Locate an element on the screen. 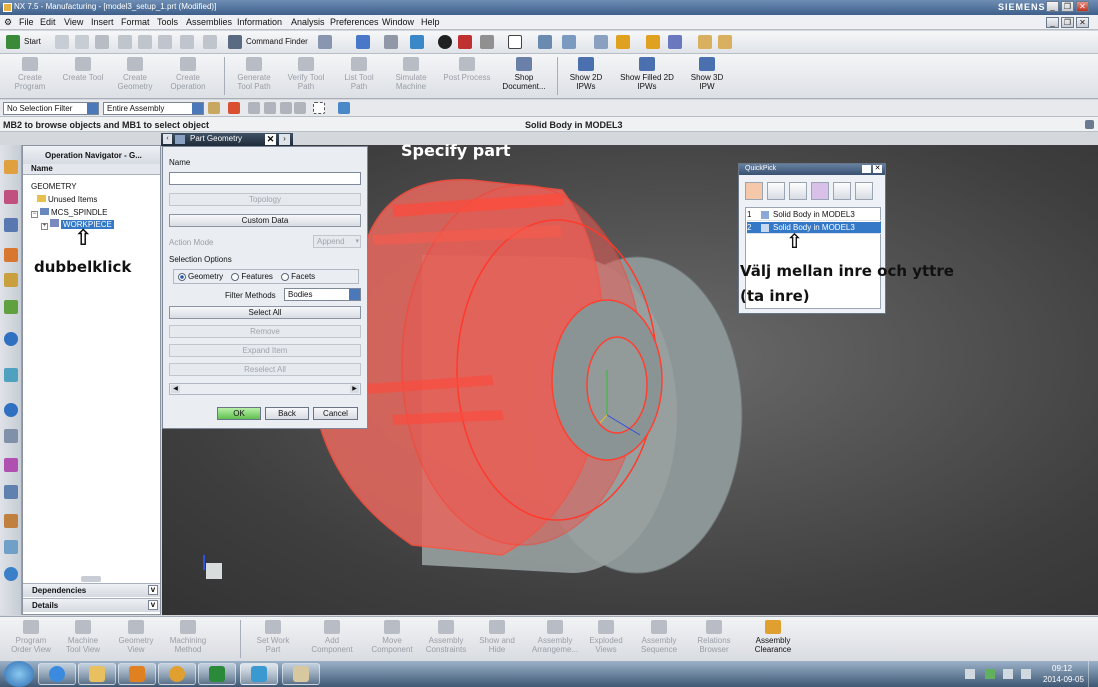  ok-button: OK is located at coordinates (239, 413).